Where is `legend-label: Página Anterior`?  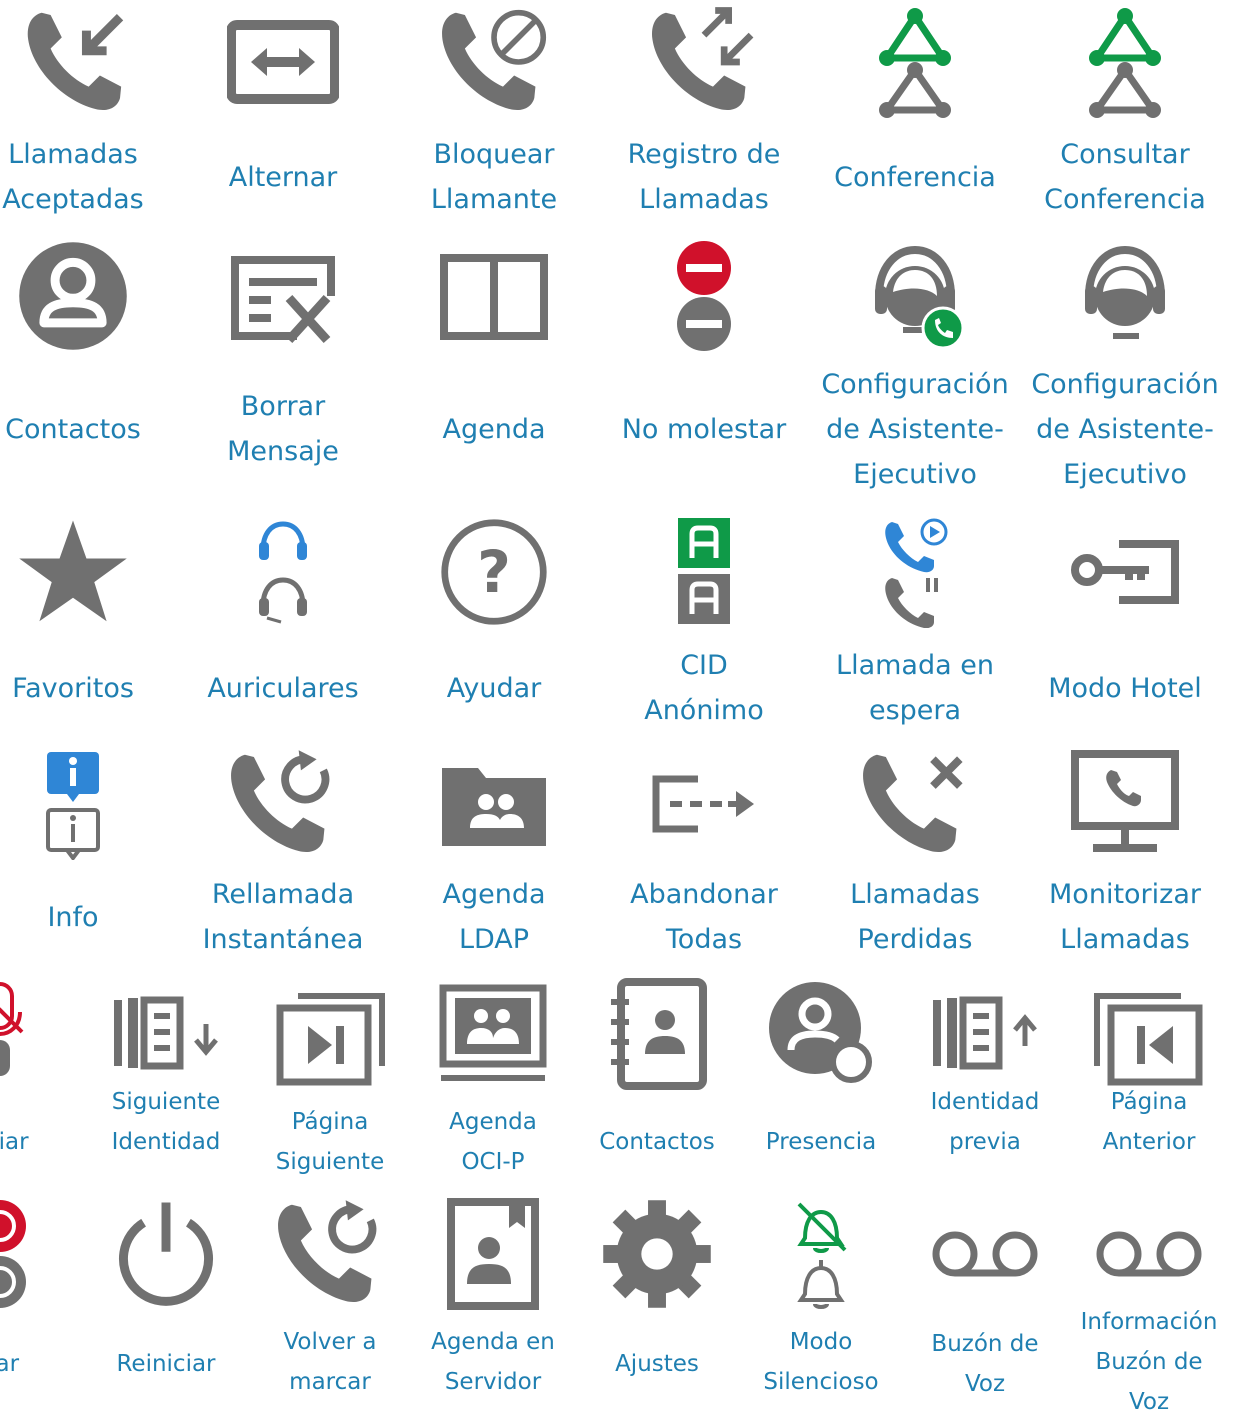 legend-label: Página Anterior is located at coordinates (1149, 1122).